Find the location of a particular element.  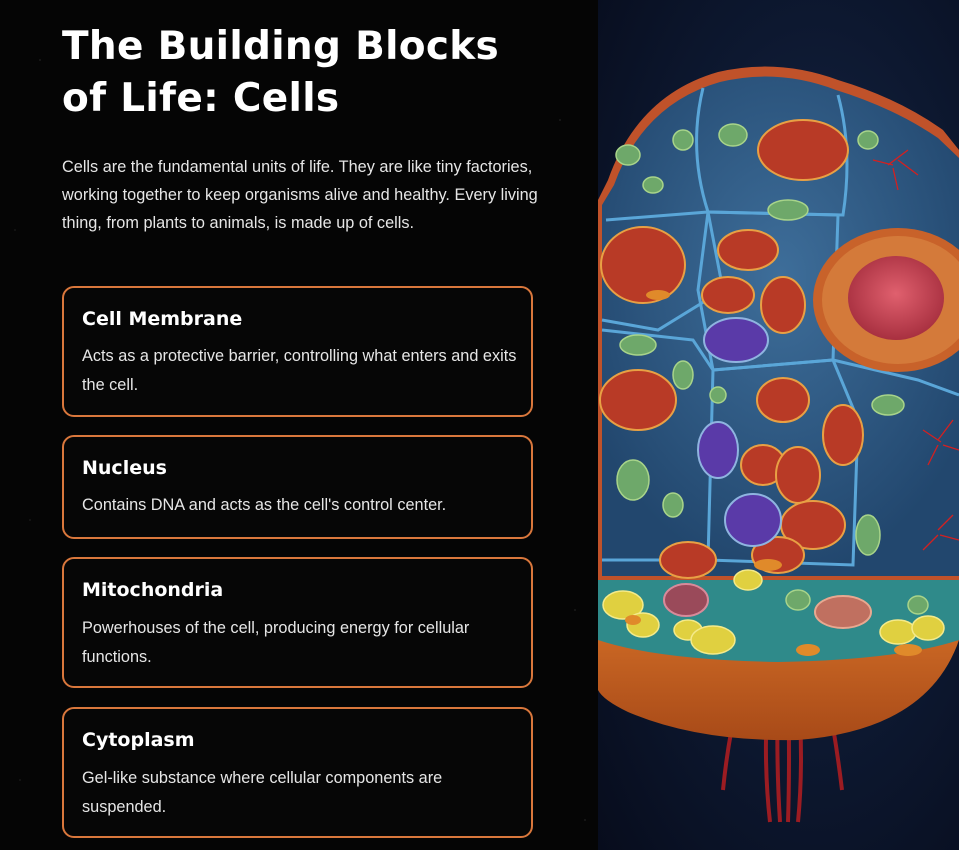

card-title: Mitochondria is located at coordinates (153, 590).